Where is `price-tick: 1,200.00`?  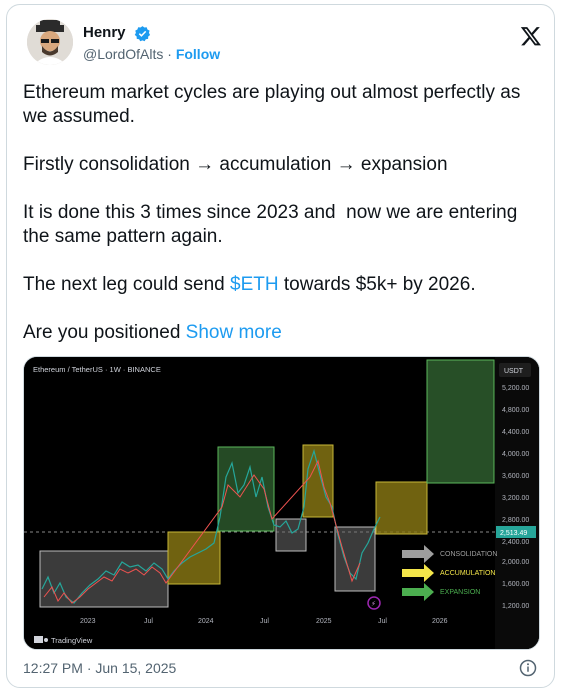
price-tick: 1,200.00 is located at coordinates (515, 606).